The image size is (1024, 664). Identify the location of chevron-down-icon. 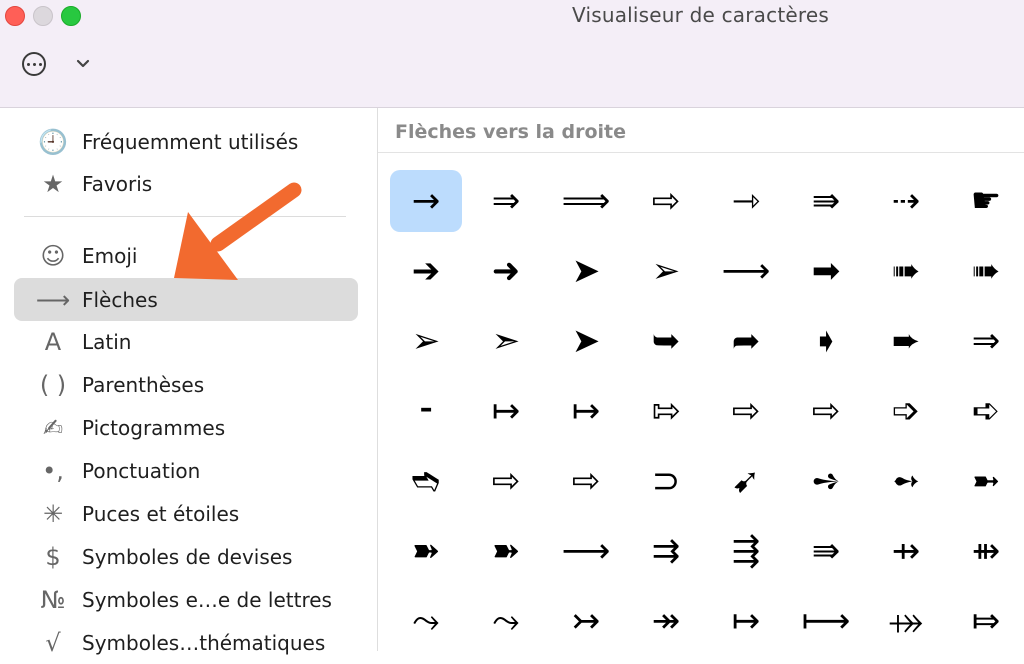
(83, 64).